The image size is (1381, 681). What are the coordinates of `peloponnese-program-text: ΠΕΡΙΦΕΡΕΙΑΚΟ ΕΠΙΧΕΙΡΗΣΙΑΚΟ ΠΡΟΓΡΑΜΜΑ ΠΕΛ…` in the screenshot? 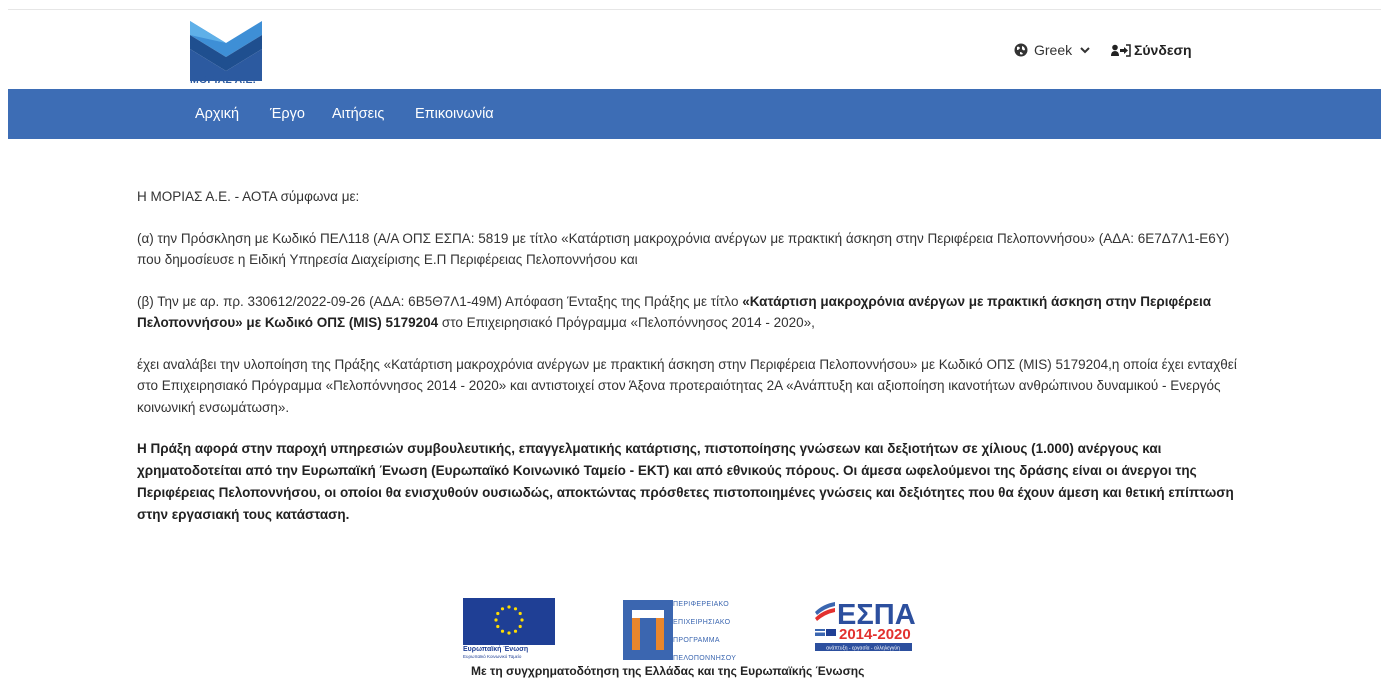 It's located at (704, 632).